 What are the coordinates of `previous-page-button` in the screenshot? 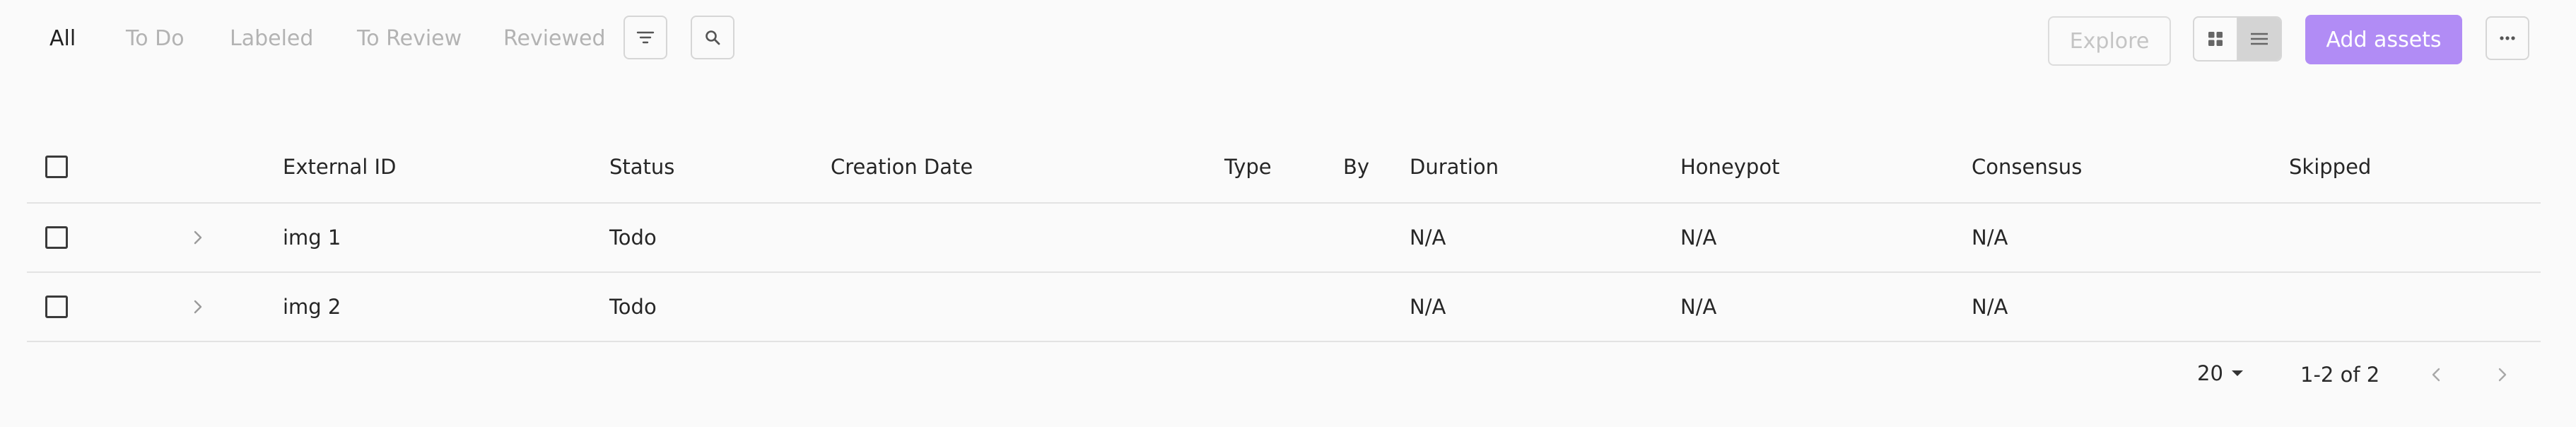 It's located at (2436, 374).